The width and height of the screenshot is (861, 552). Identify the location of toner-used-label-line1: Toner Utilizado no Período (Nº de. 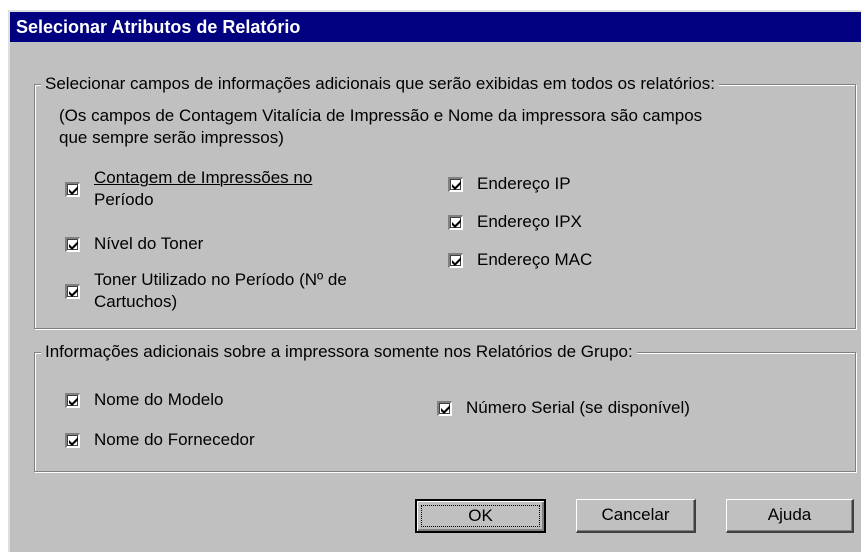
(220, 279).